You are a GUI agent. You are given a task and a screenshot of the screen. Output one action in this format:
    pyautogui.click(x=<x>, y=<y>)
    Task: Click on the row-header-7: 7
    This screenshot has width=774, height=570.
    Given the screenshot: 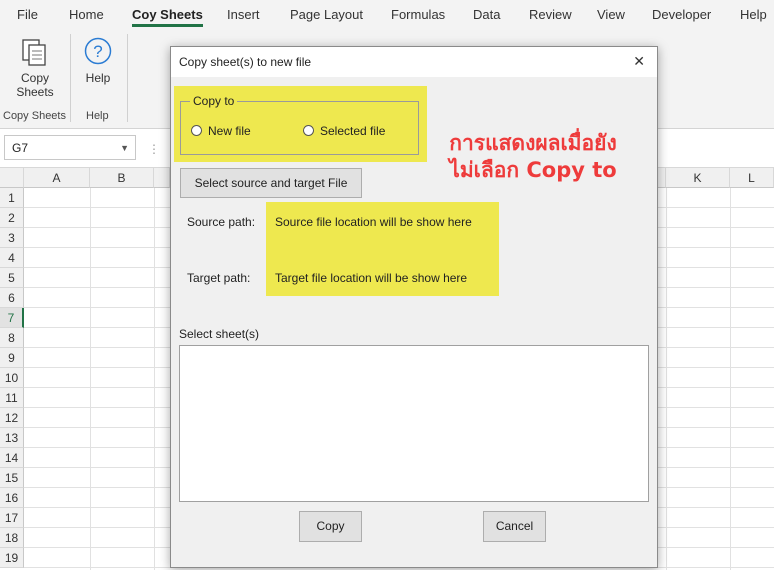 What is the action you would take?
    pyautogui.click(x=12, y=318)
    